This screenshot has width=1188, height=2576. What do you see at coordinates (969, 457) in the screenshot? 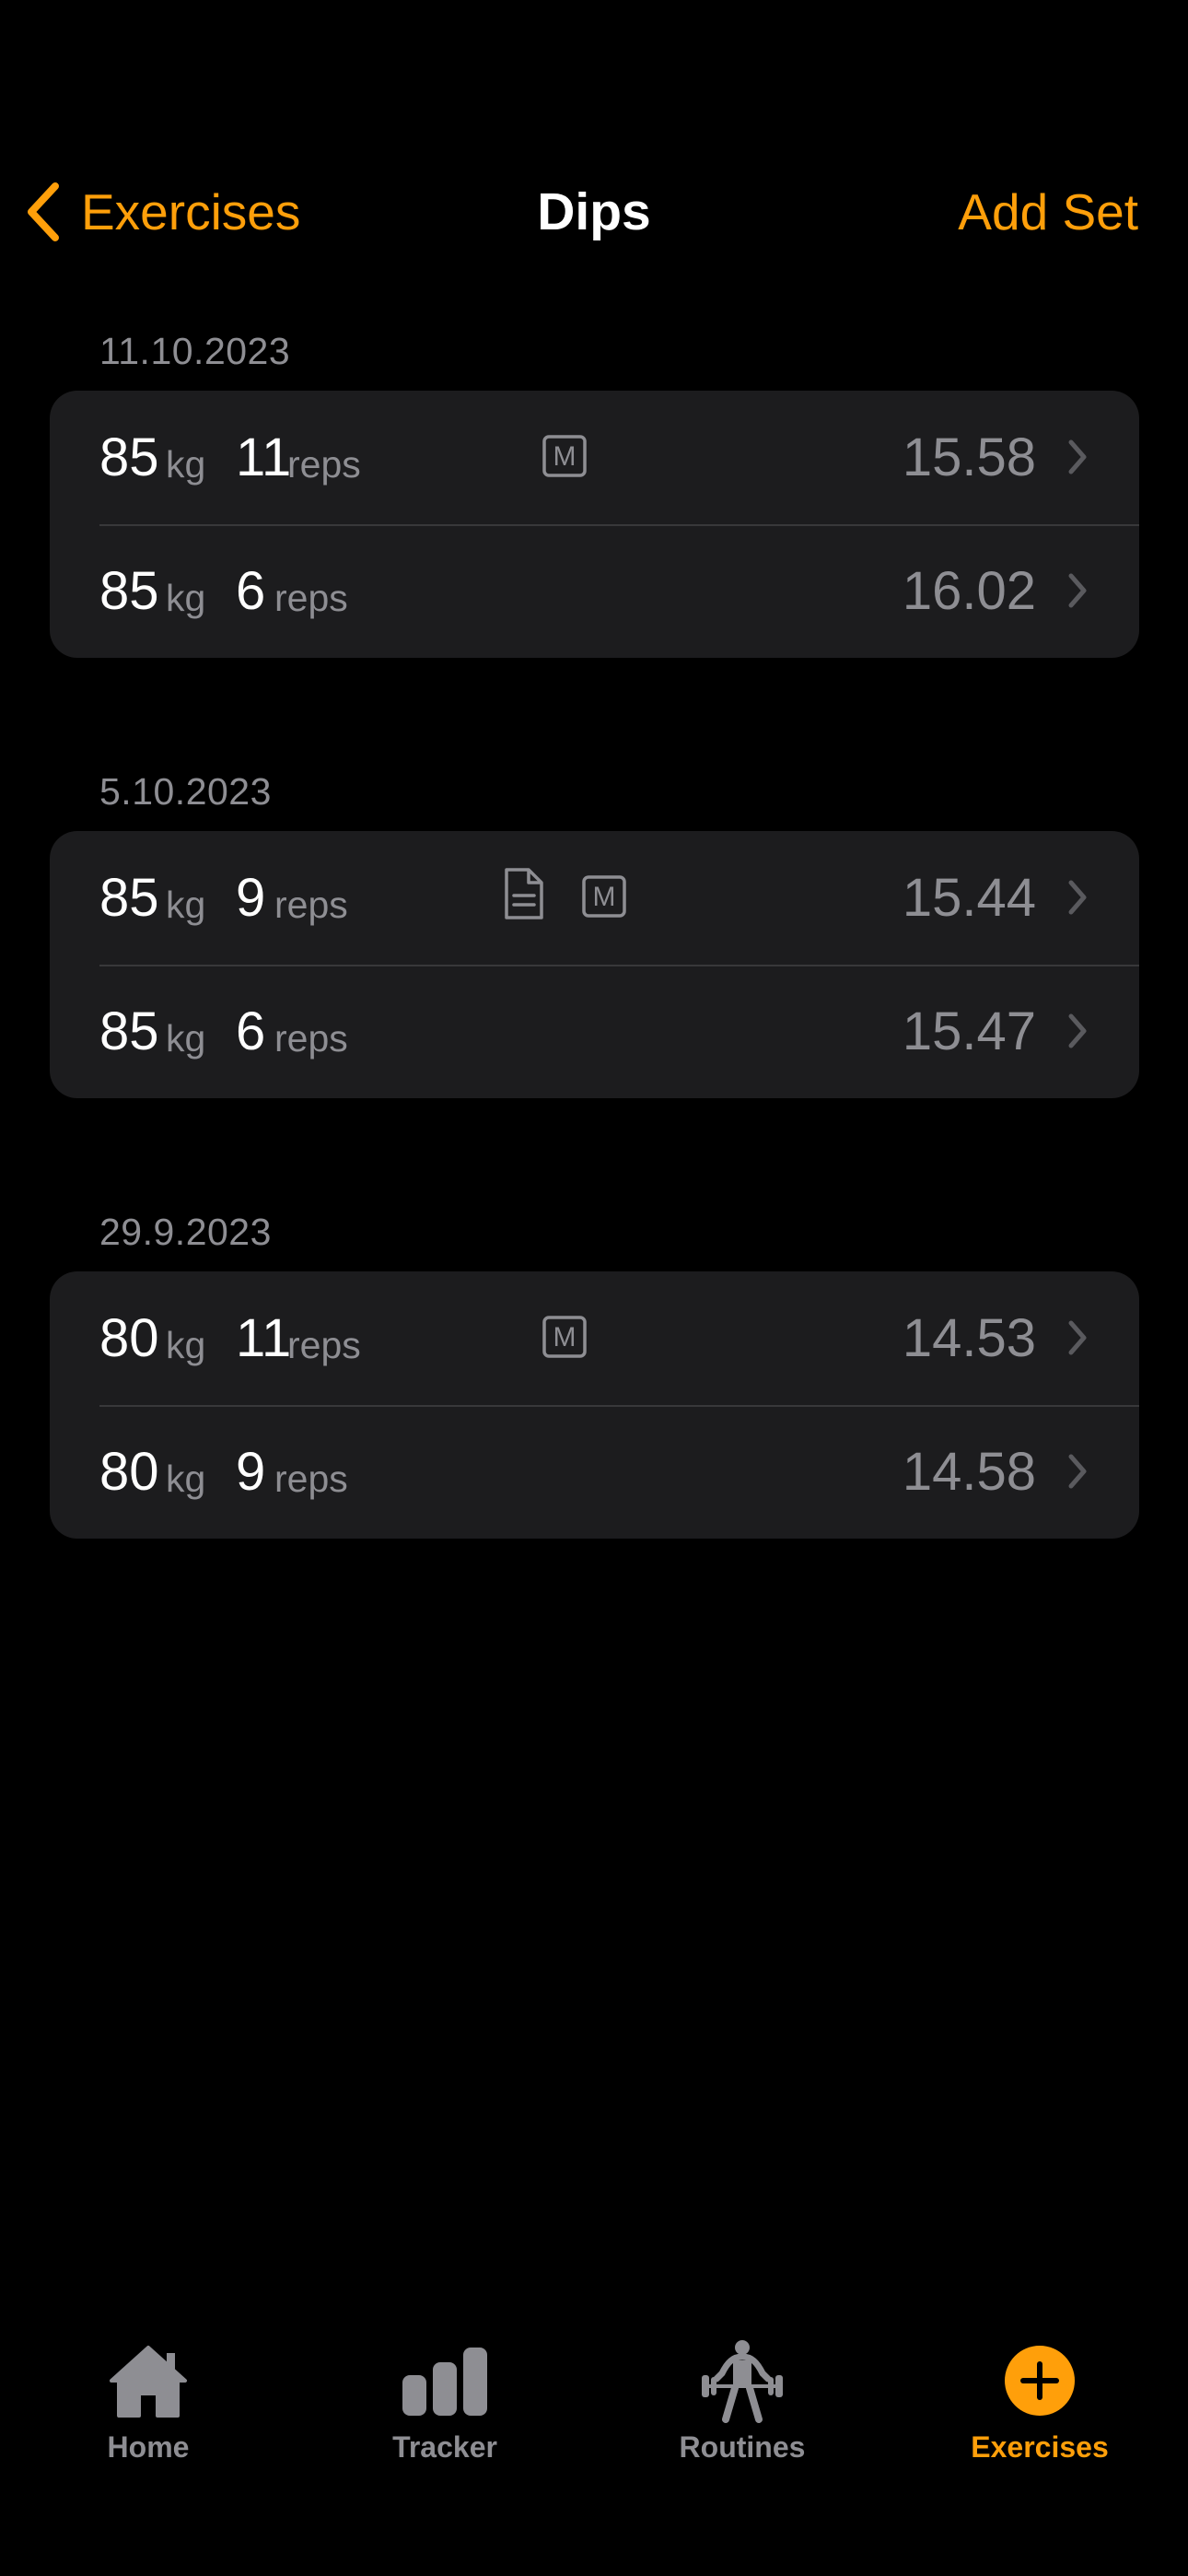
I see `set-score: 15.58` at bounding box center [969, 457].